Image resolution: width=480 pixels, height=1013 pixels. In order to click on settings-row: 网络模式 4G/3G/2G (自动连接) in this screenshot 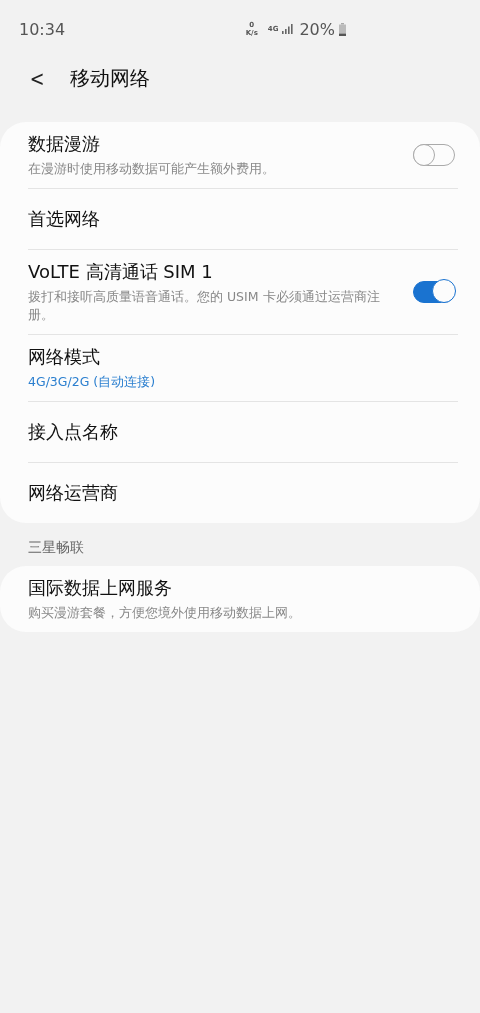, I will do `click(243, 367)`.